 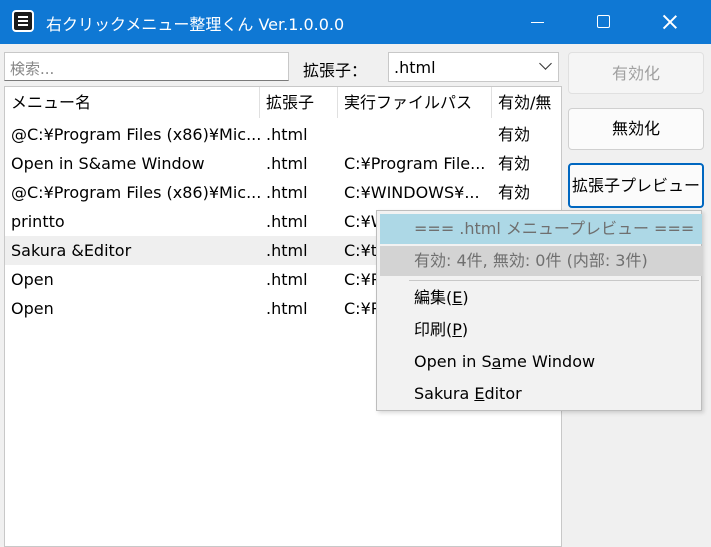 I want to click on cell-name: Open in S&ame Window, so click(x=108, y=163).